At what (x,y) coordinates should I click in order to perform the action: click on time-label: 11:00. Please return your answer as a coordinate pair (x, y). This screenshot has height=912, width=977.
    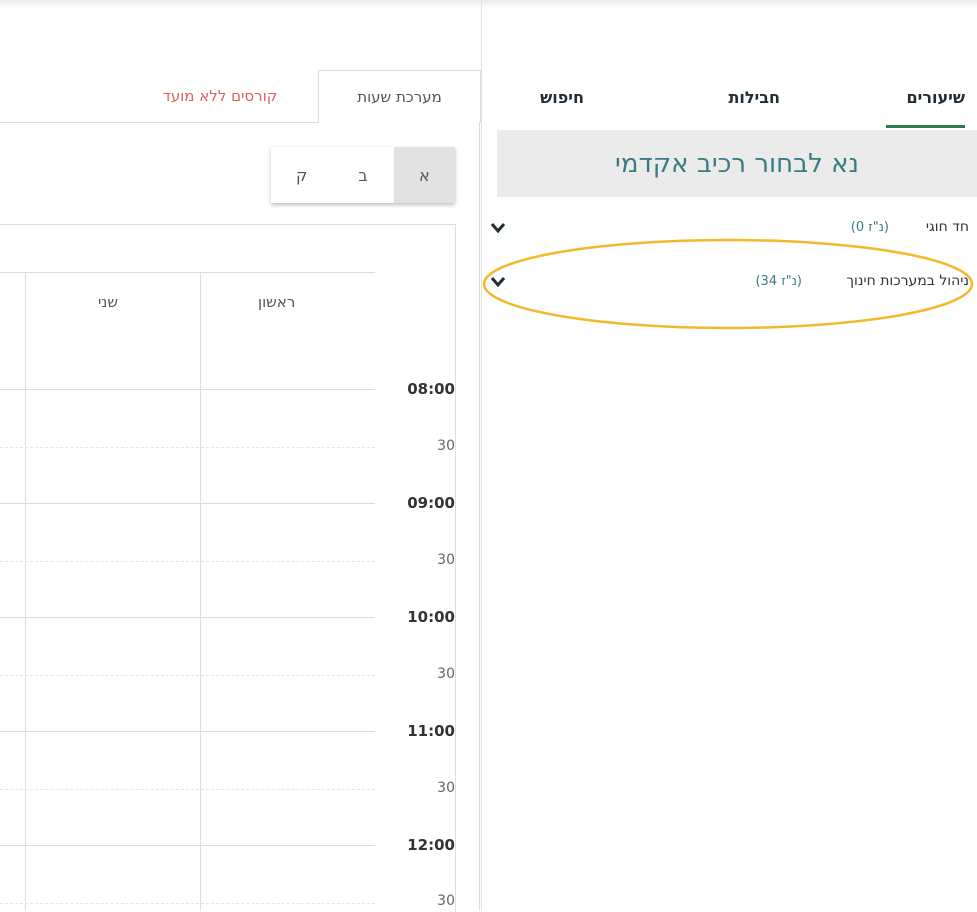
    Looking at the image, I should click on (431, 731).